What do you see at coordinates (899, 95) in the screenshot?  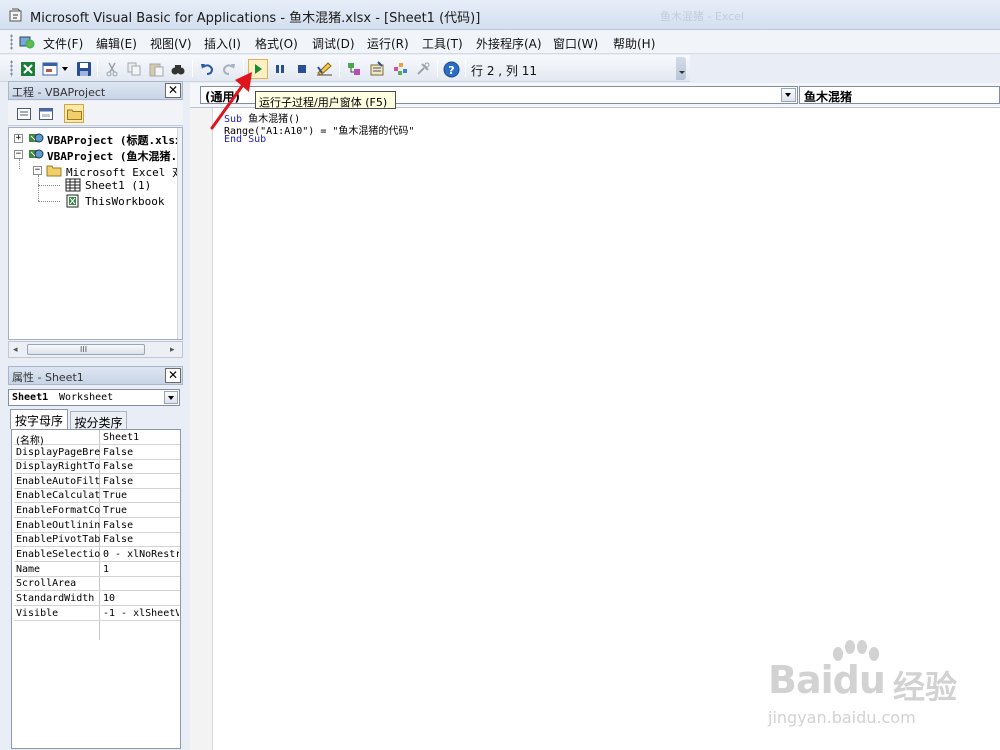 I see `procedure-combo: 鱼木混猪` at bounding box center [899, 95].